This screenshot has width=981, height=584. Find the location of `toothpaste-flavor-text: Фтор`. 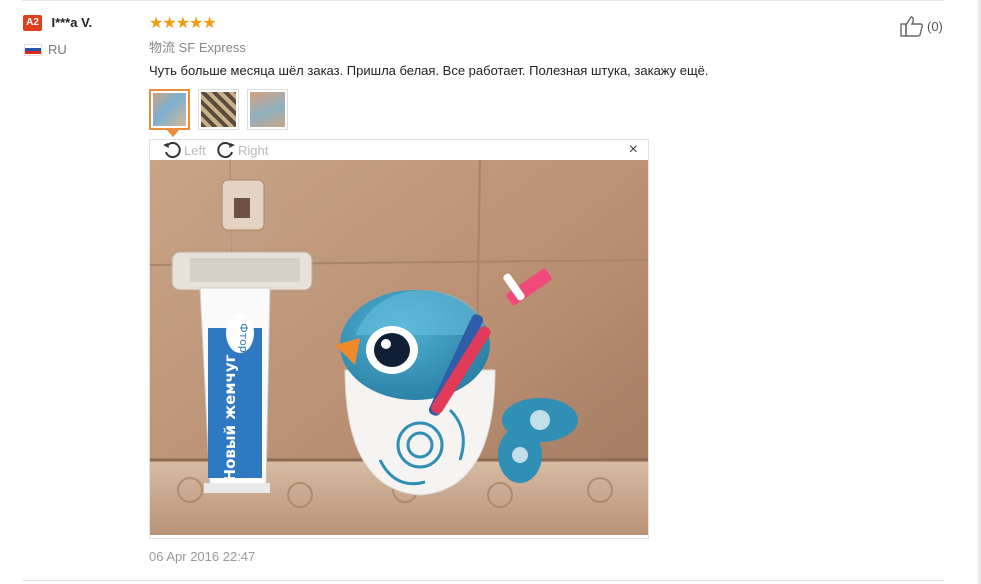

toothpaste-flavor-text: Фтор is located at coordinates (243, 338).